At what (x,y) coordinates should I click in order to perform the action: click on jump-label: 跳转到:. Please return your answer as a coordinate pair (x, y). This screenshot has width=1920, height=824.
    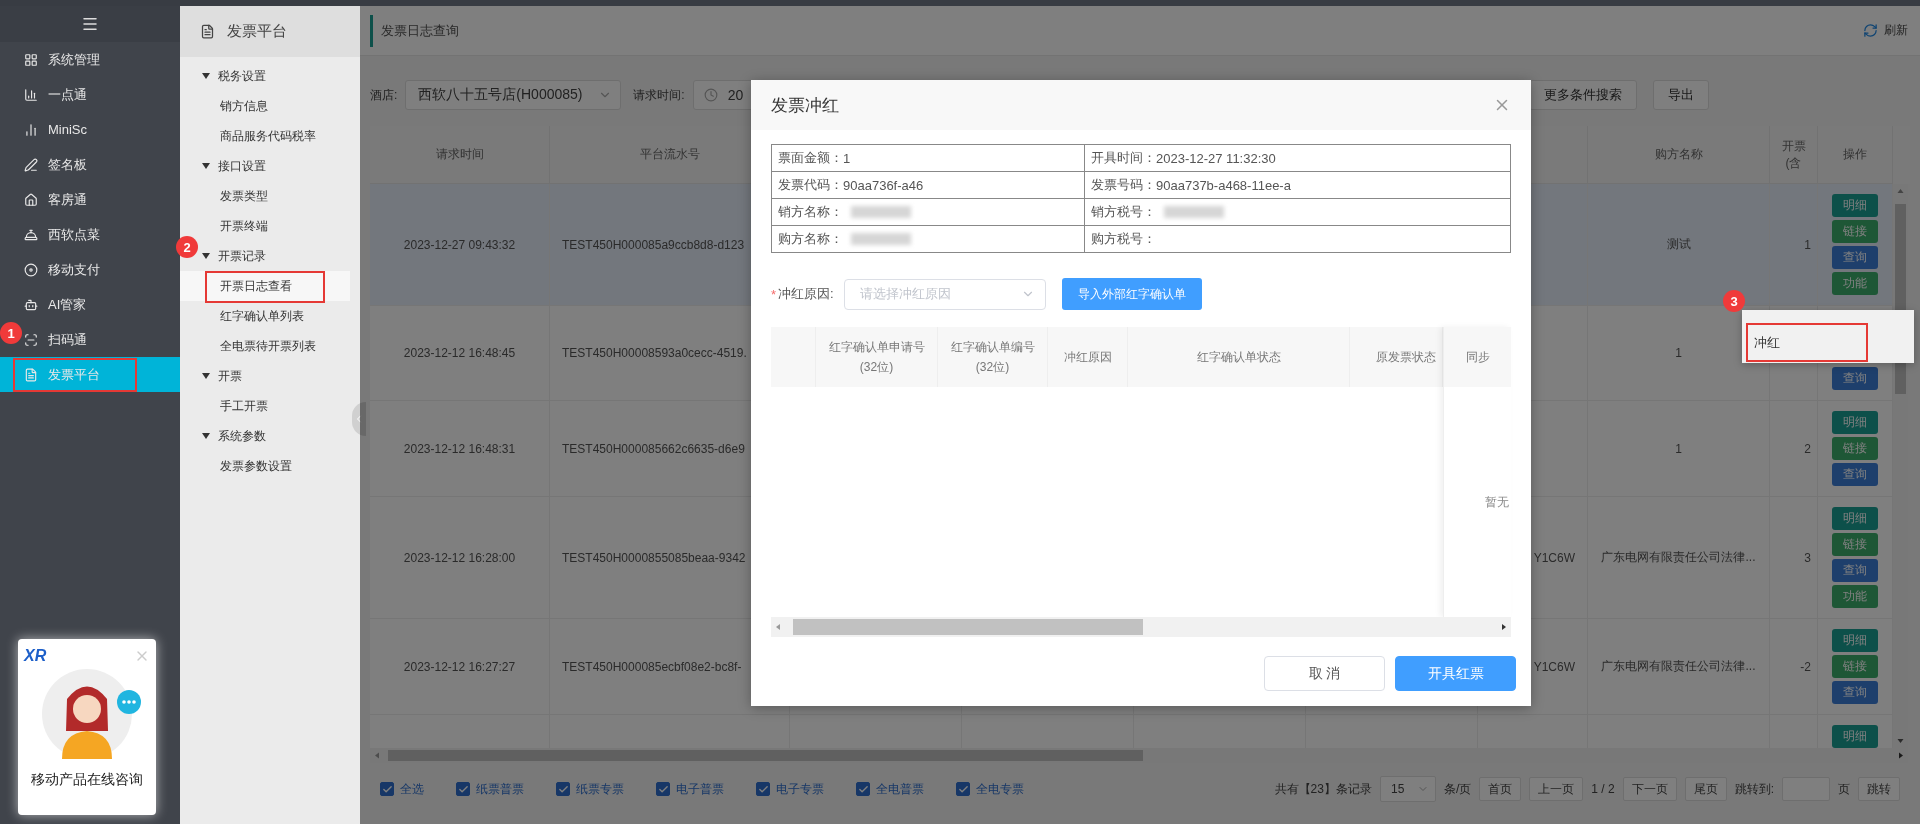
    Looking at the image, I should click on (1754, 789).